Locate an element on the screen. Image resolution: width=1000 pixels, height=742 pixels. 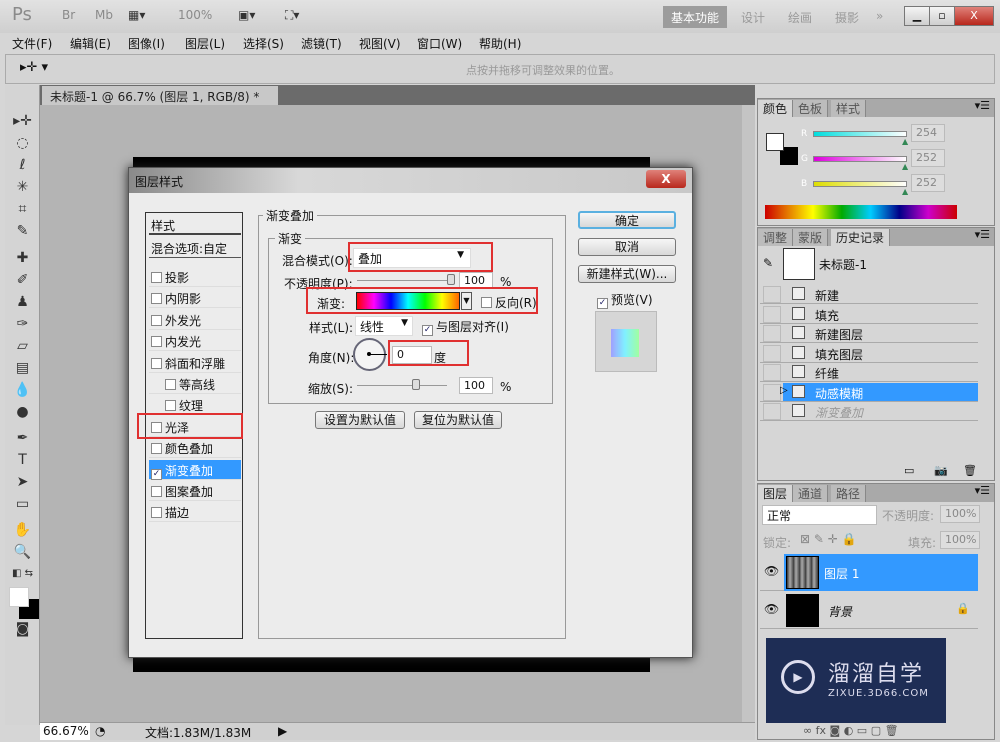
lasso-tool-icon: ℓ is located at coordinates (22, 165).